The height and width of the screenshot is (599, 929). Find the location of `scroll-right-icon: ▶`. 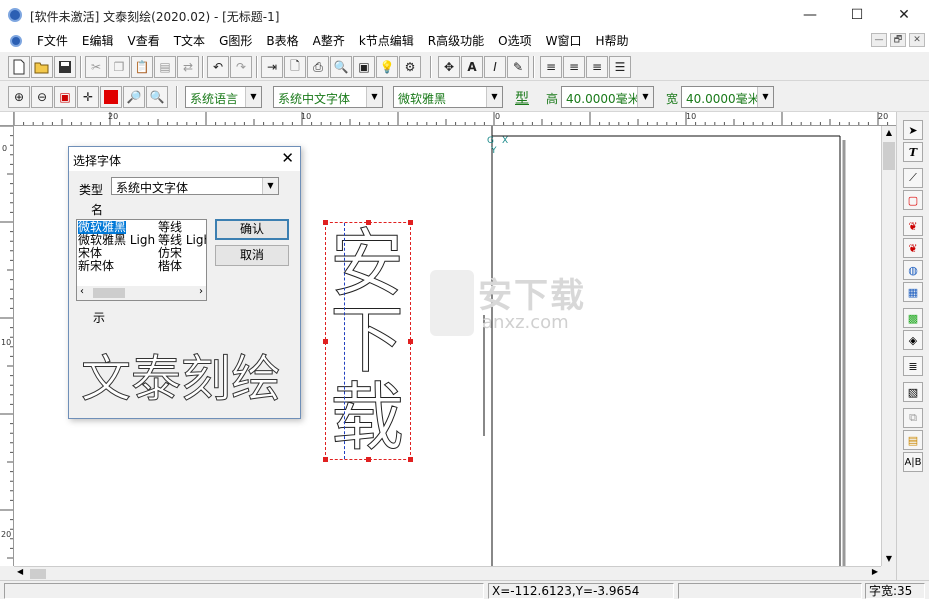

scroll-right-icon: ▶ is located at coordinates (875, 571).